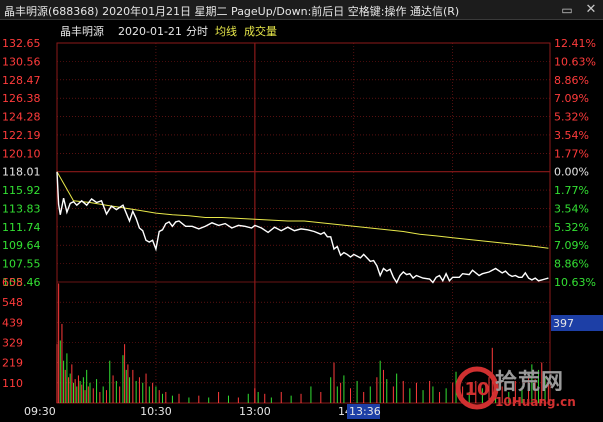 The image size is (603, 422). I want to click on stock-name: 晶丰明源, so click(82, 31).